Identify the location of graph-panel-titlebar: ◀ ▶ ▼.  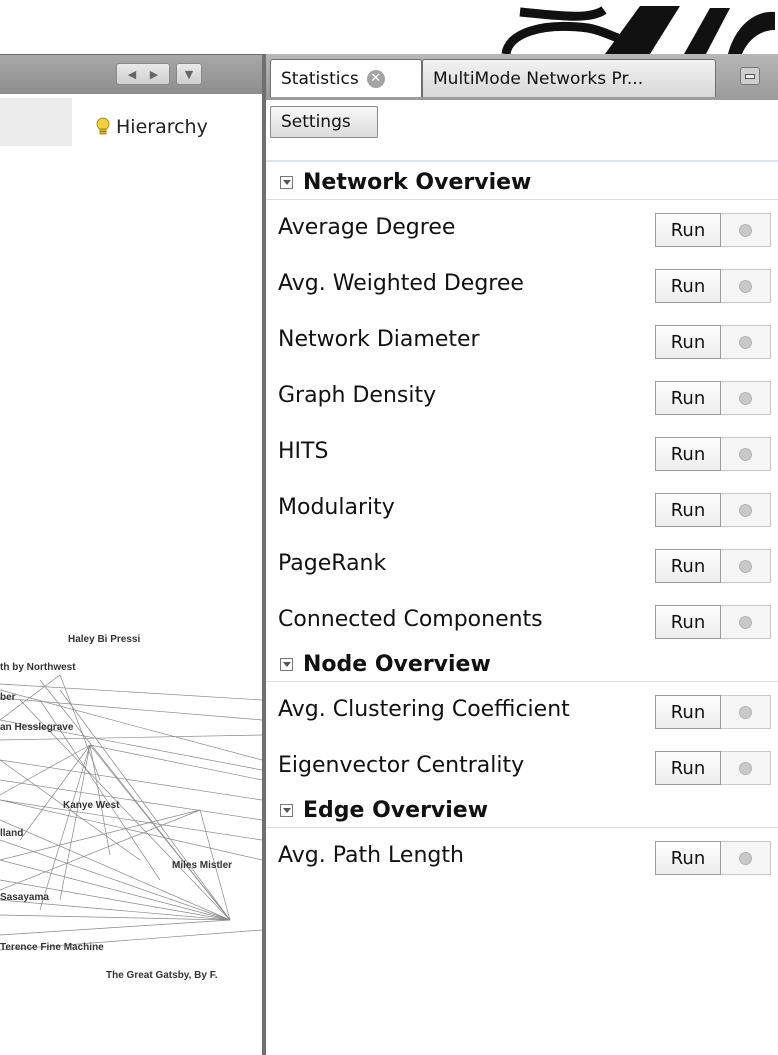
(131, 74).